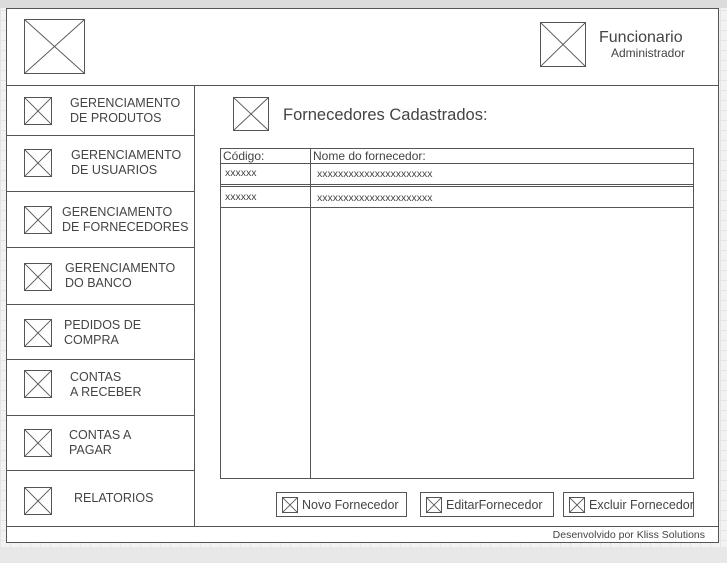 The height and width of the screenshot is (563, 727). Describe the element at coordinates (125, 219) in the screenshot. I see `sidebar-item-label: GERENCIAMENTO DE FORNECEDORES` at that location.